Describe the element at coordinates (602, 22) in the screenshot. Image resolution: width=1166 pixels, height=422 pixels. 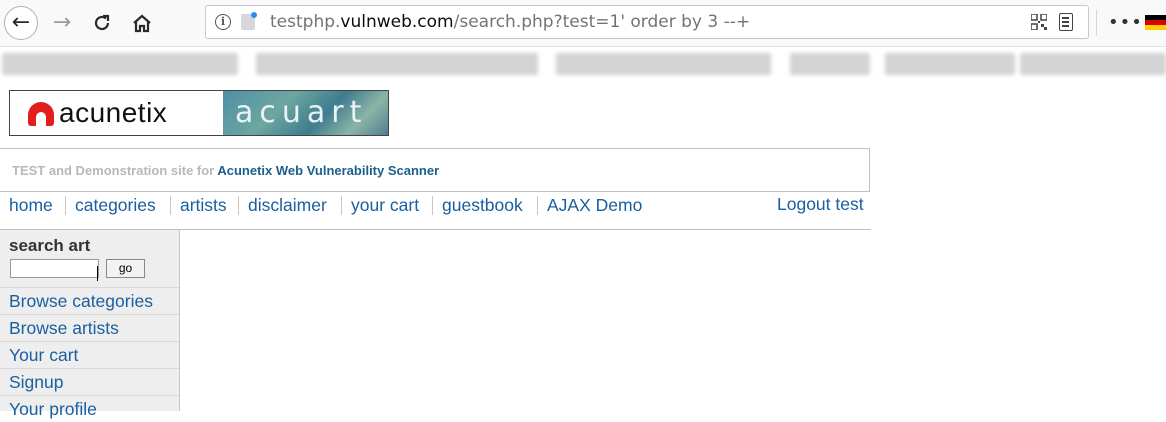
I see `url-path: /search.php?test=1' order by 3 --+` at that location.